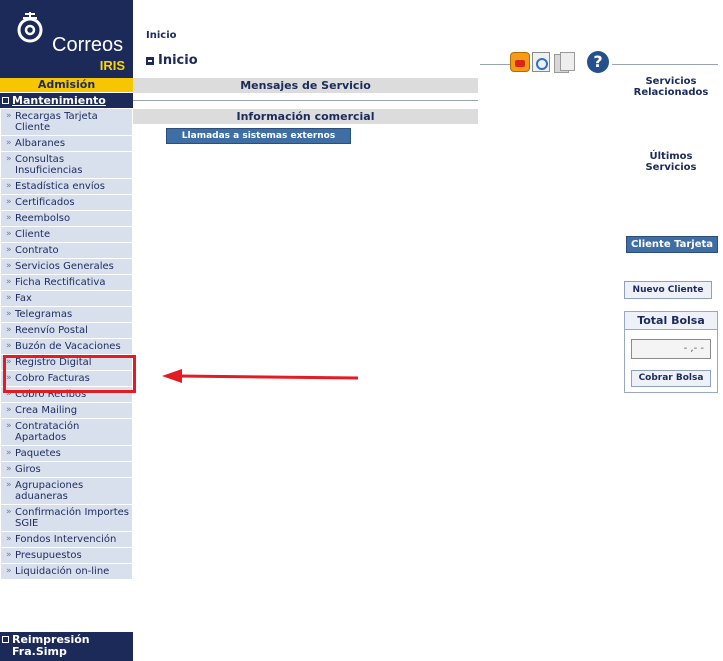 The image size is (723, 661). Describe the element at coordinates (66, 85) in the screenshot. I see `section-admision: Admisión` at that location.